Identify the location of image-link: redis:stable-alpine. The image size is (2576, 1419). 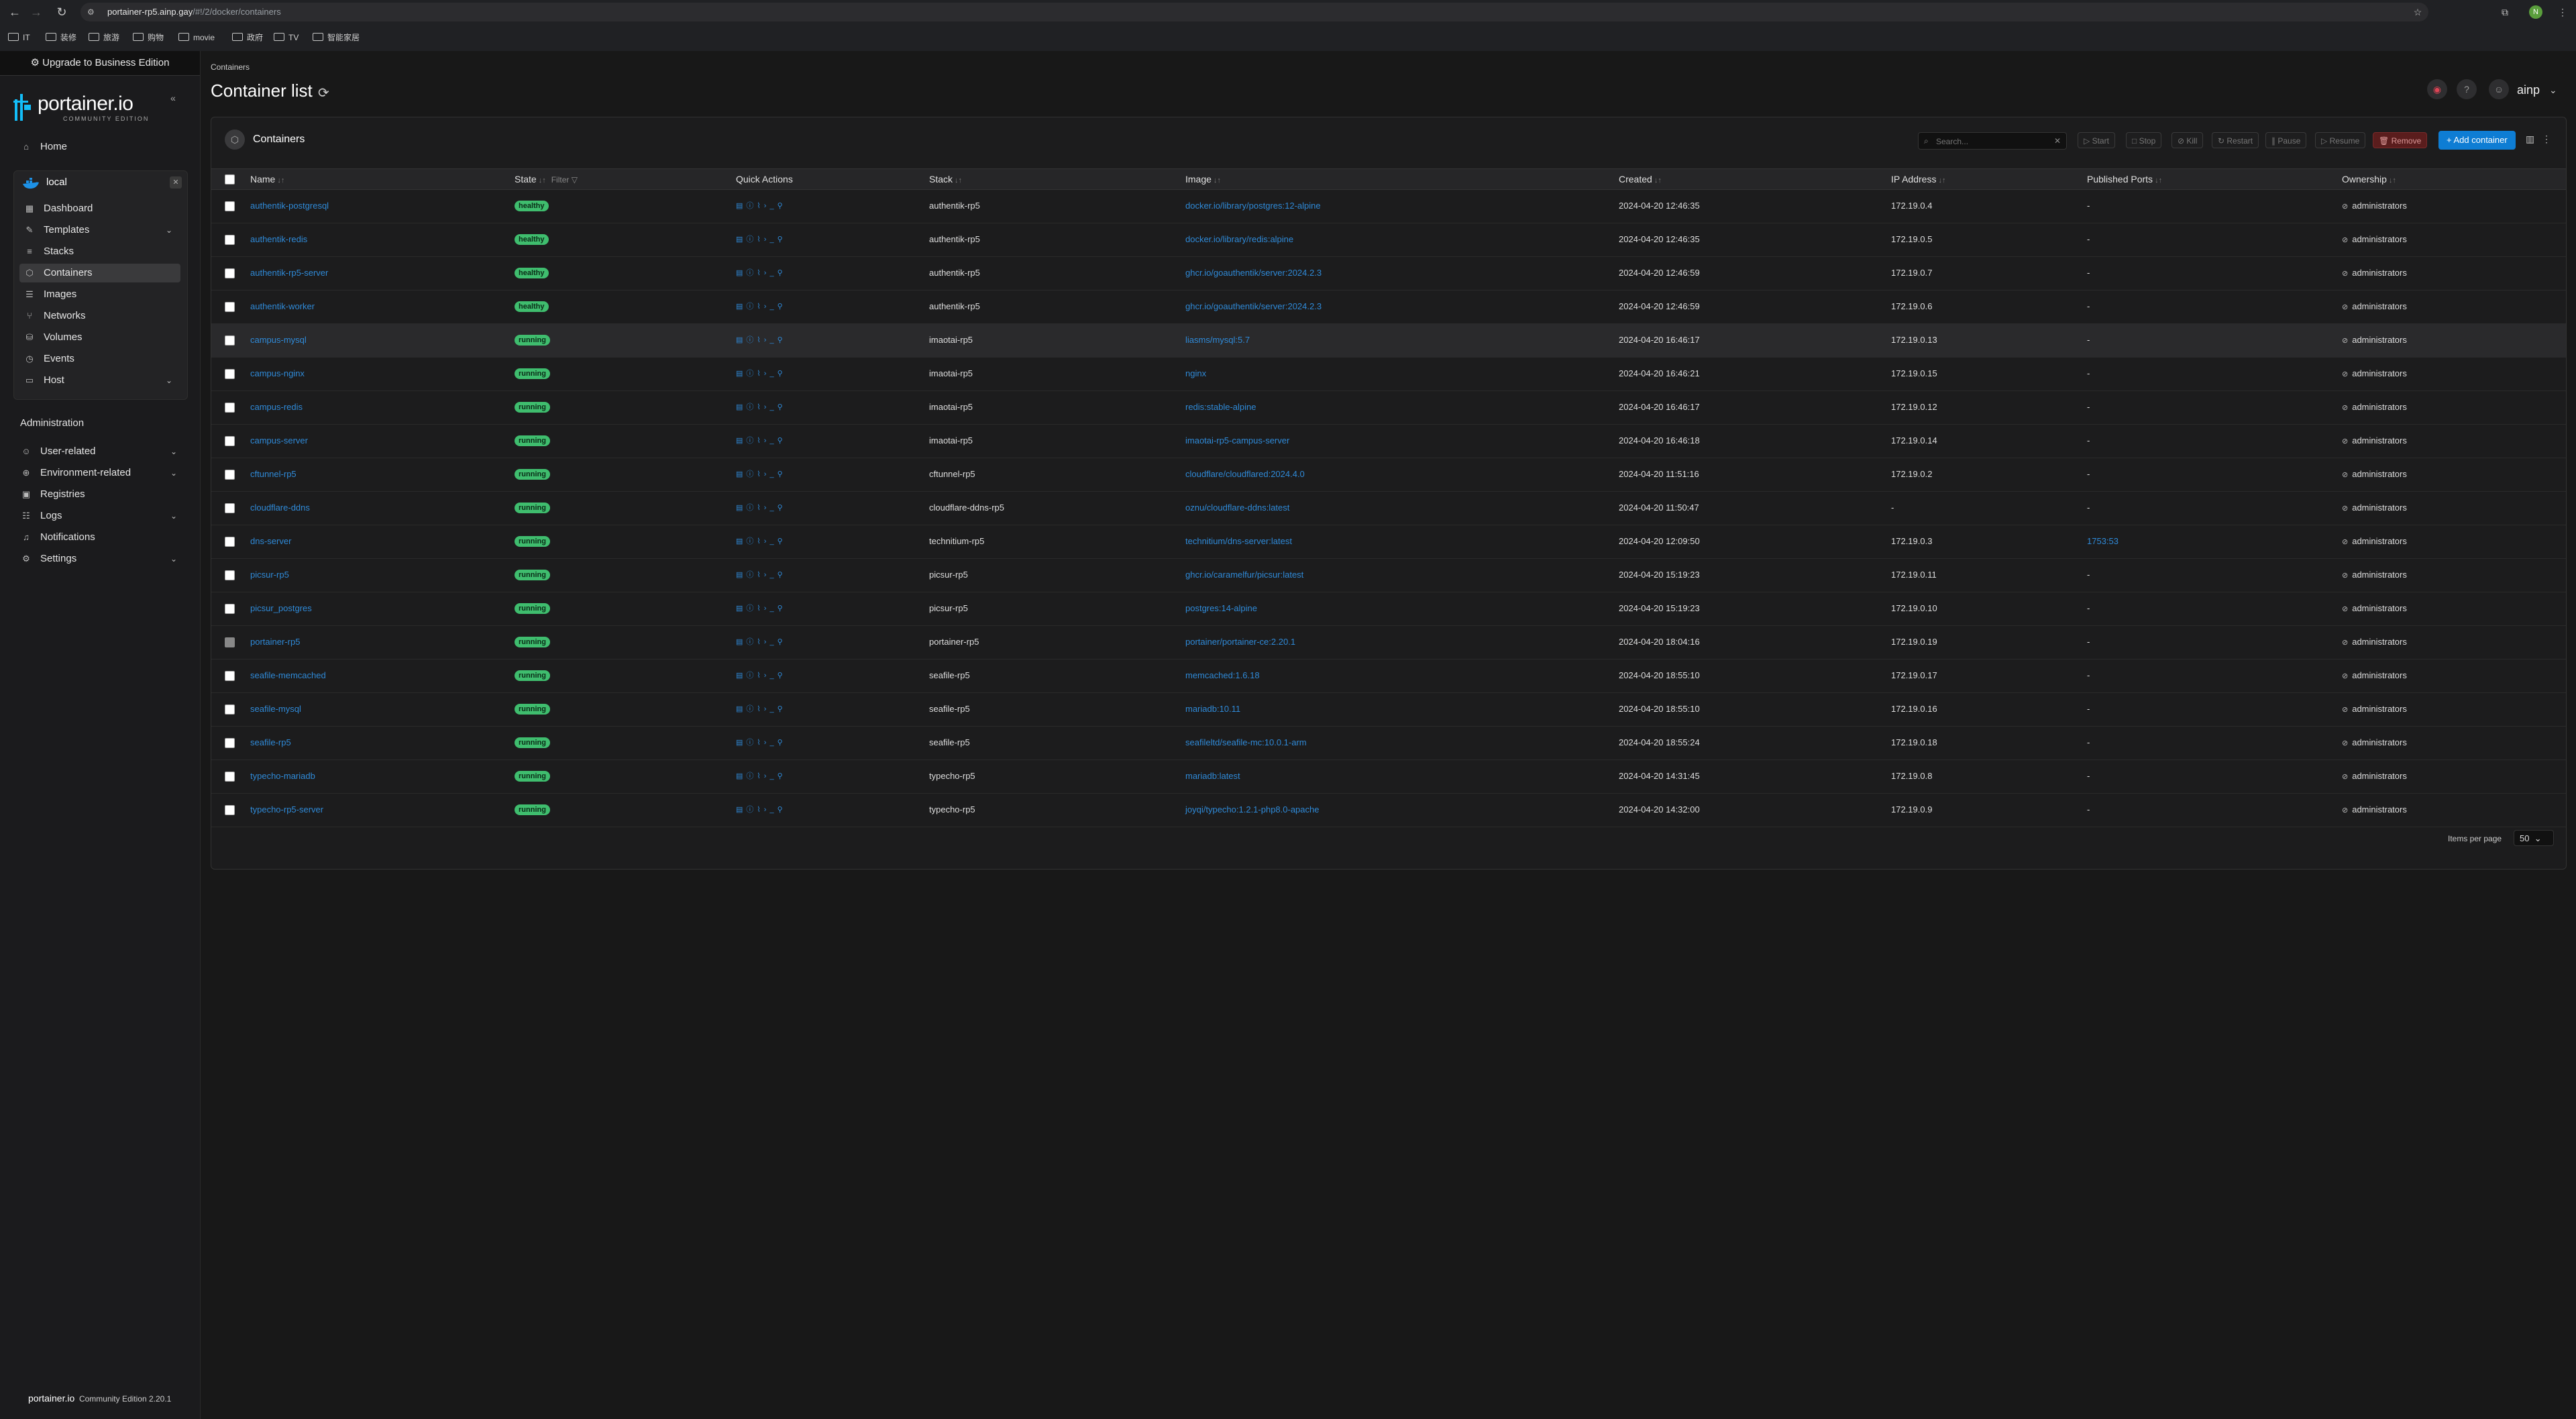
(1220, 407).